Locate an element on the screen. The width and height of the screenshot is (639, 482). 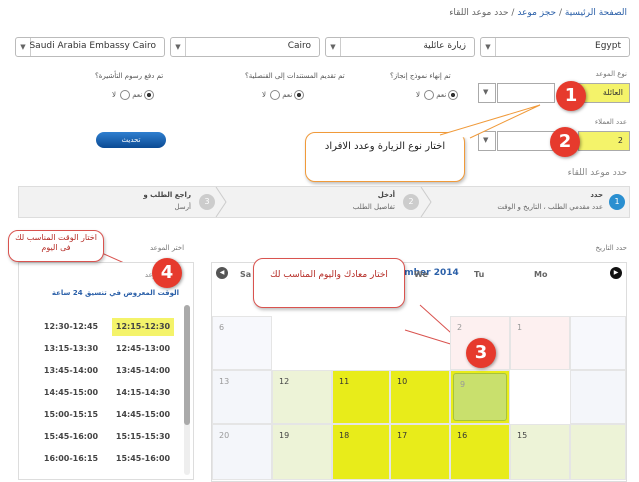
calendar-day-selected: 9 is located at coordinates (480, 397).